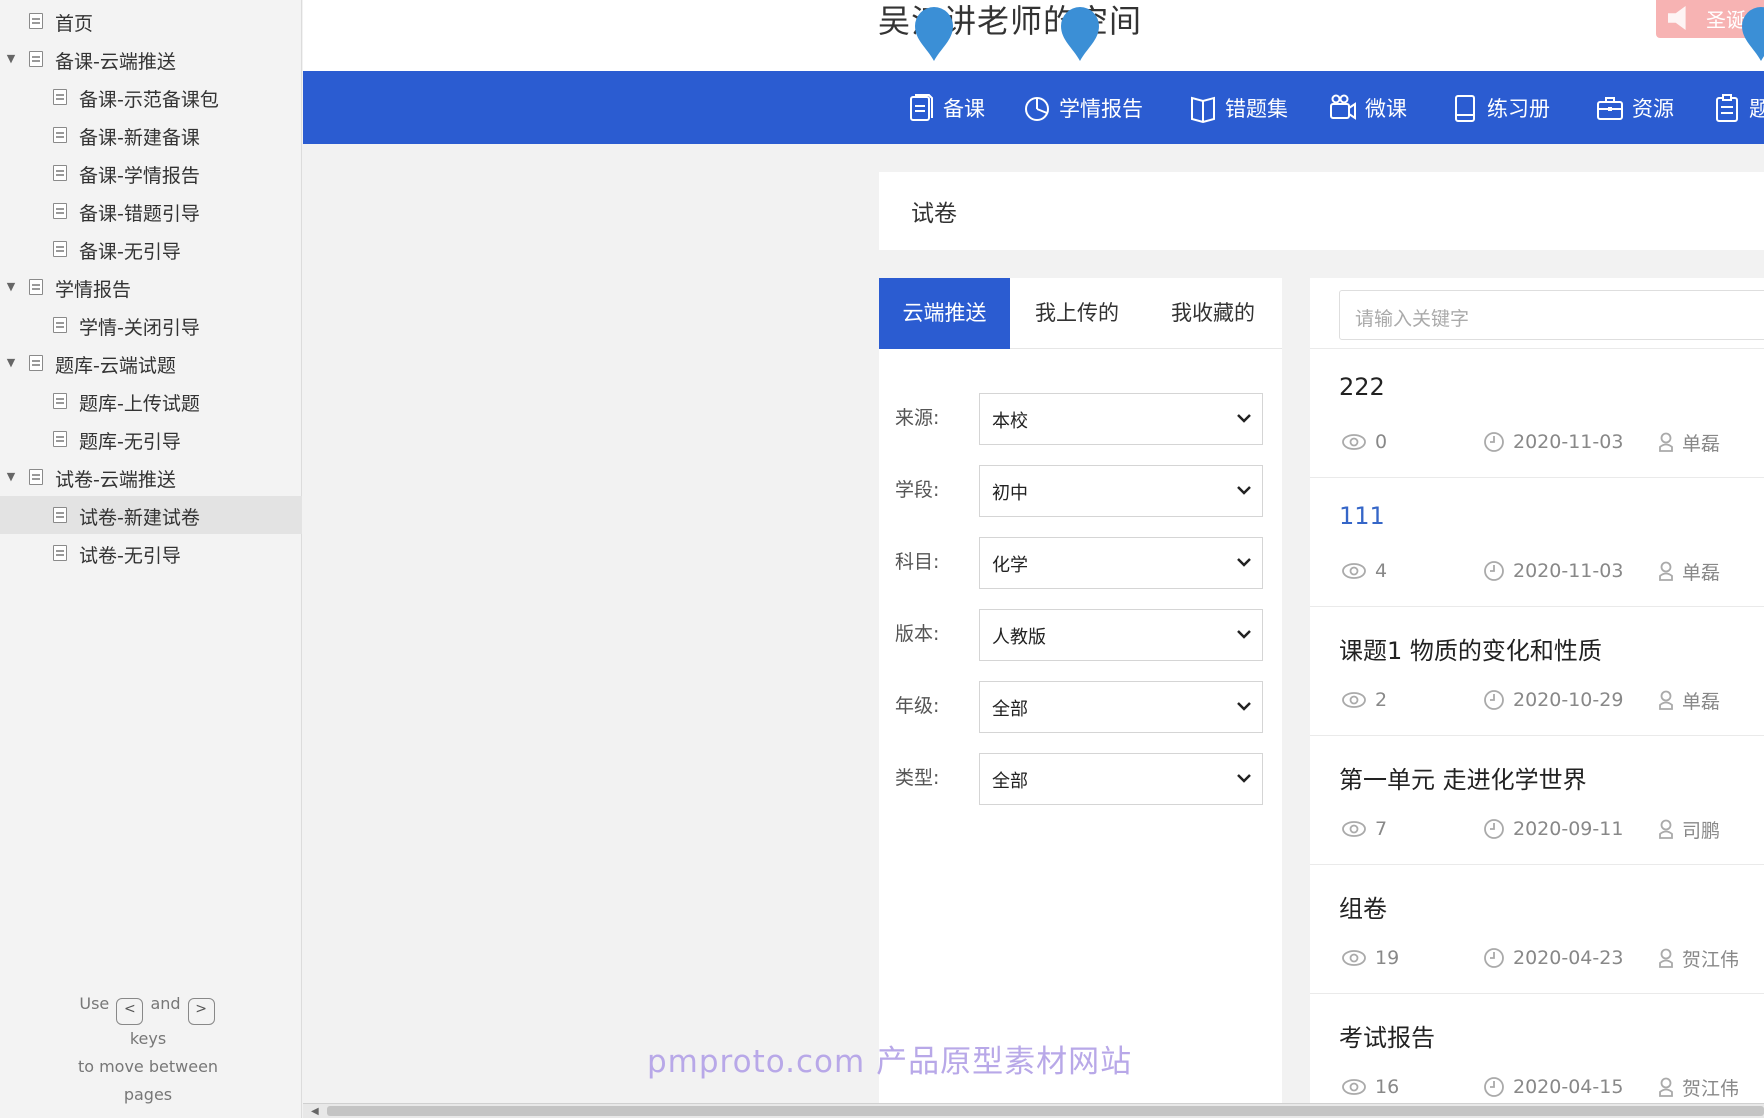 This screenshot has width=1764, height=1118. What do you see at coordinates (139, 176) in the screenshot?
I see `tree-item-label: 备课-学情报告` at bounding box center [139, 176].